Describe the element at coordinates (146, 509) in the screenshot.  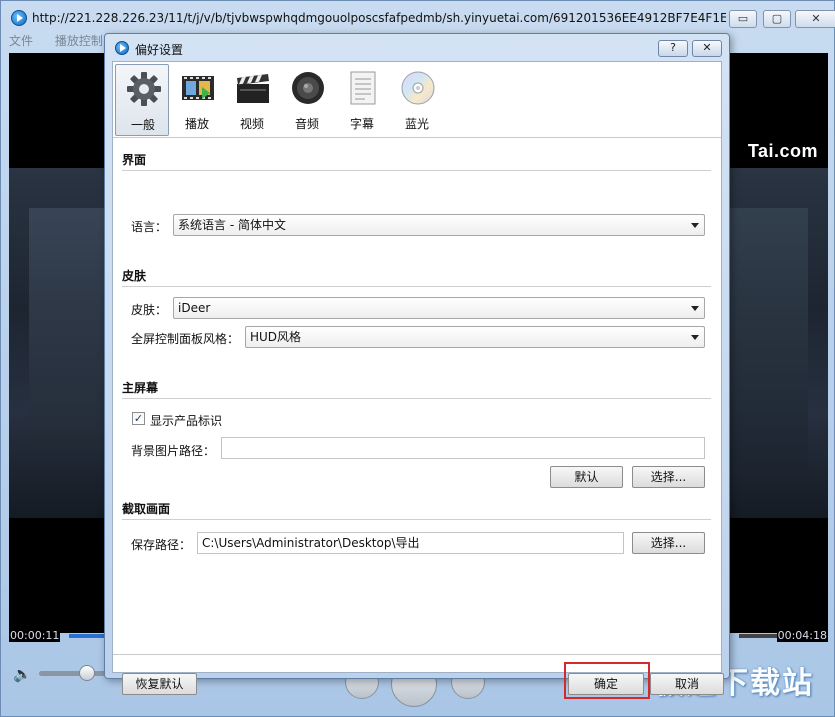
I see `section-capture-title: 截取画面` at that location.